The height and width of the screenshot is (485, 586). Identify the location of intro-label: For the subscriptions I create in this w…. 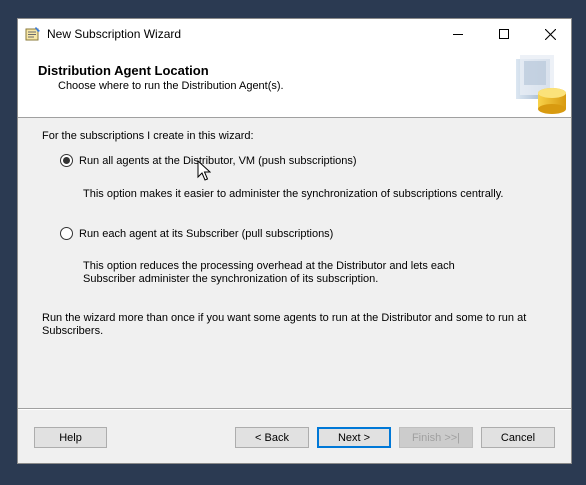
(148, 136).